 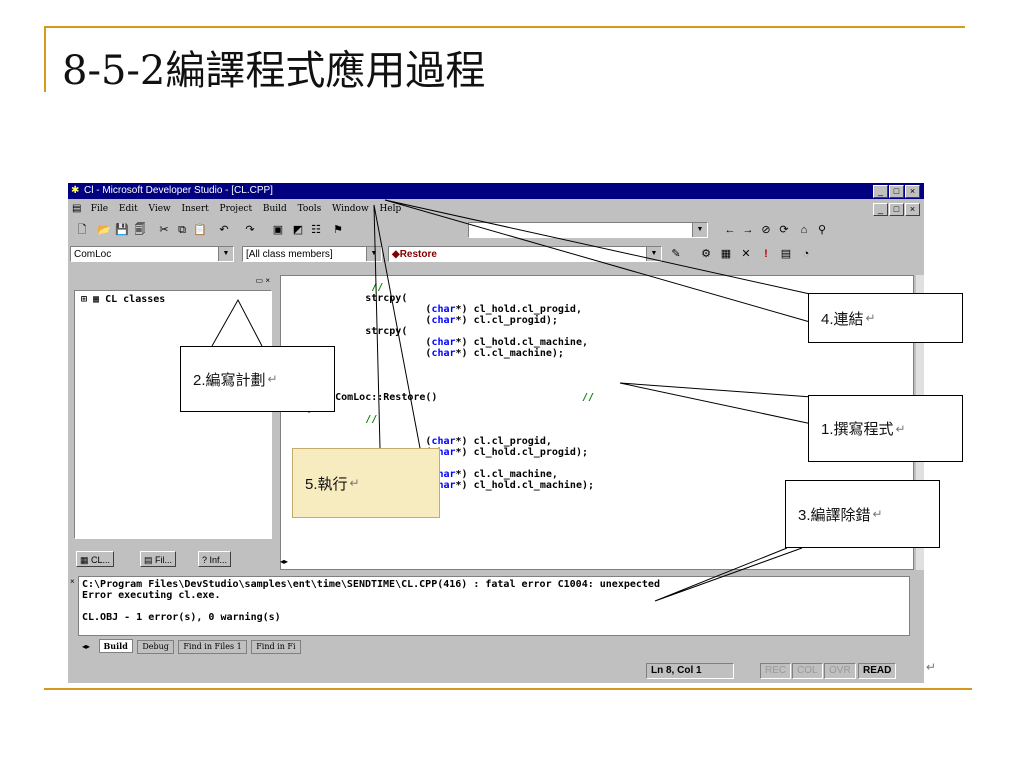 I want to click on cut-icon: ✂, so click(x=164, y=230).